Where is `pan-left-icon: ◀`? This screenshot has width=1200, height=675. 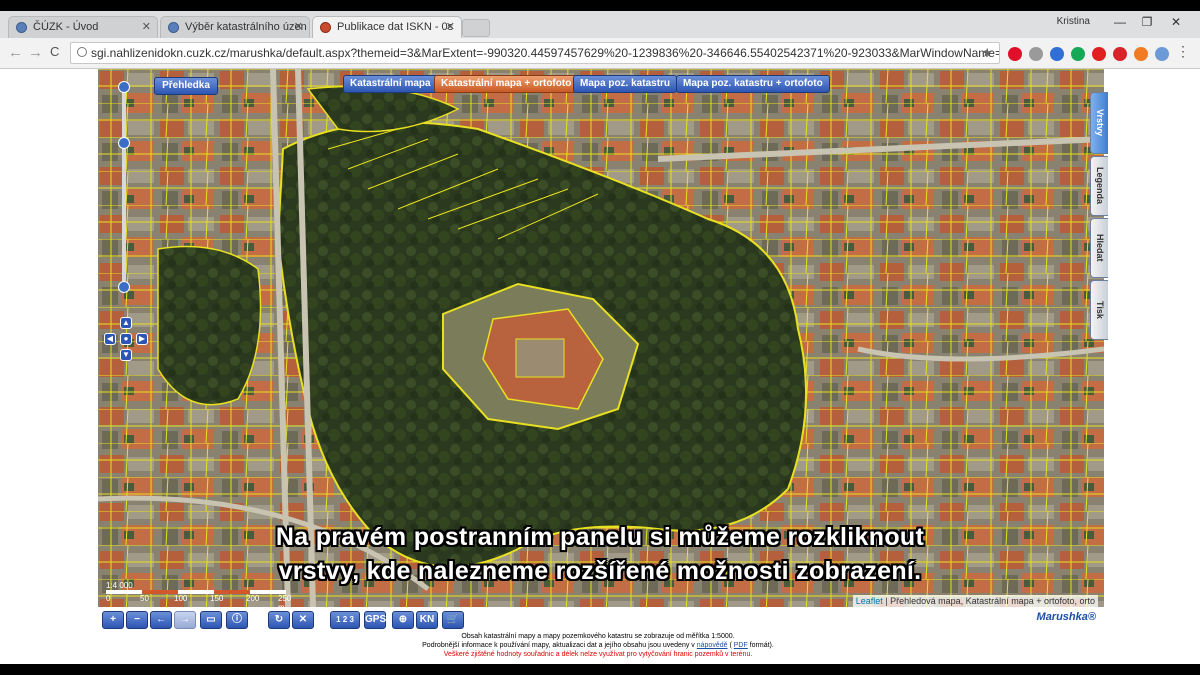 pan-left-icon: ◀ is located at coordinates (110, 339).